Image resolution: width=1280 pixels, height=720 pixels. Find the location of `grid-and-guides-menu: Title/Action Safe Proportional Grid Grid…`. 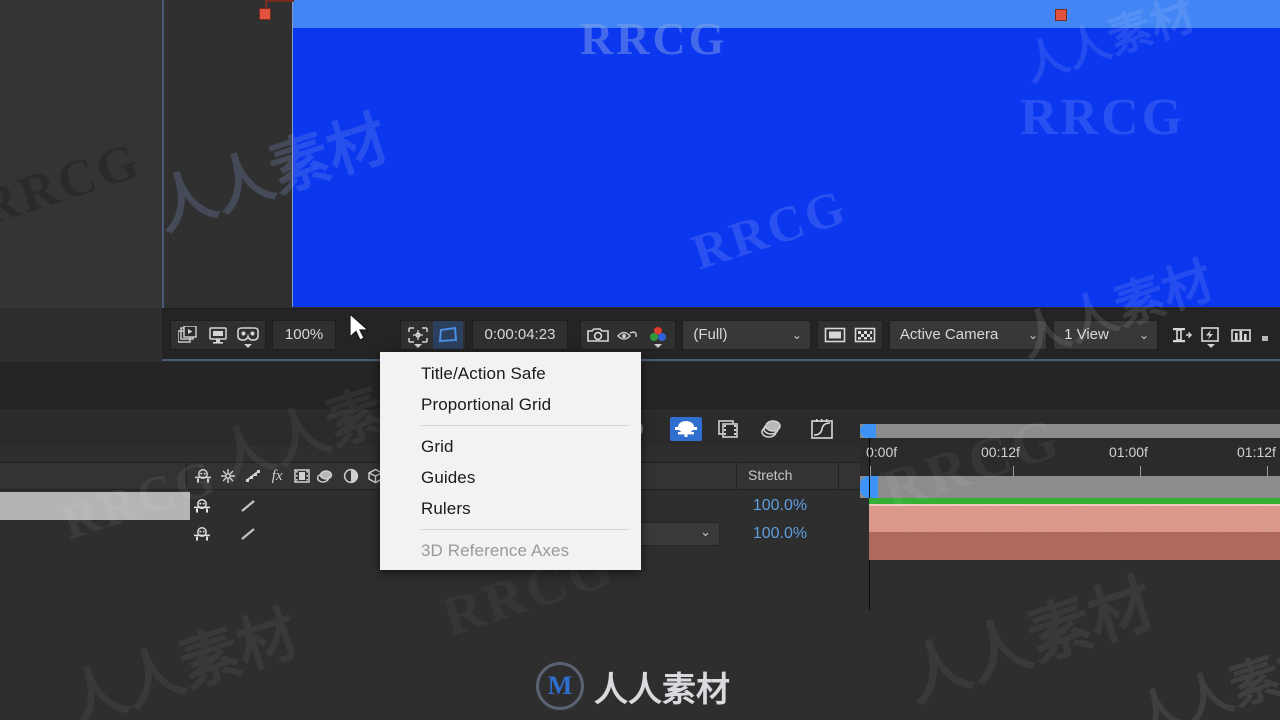

grid-and-guides-menu: Title/Action Safe Proportional Grid Grid… is located at coordinates (510, 461).